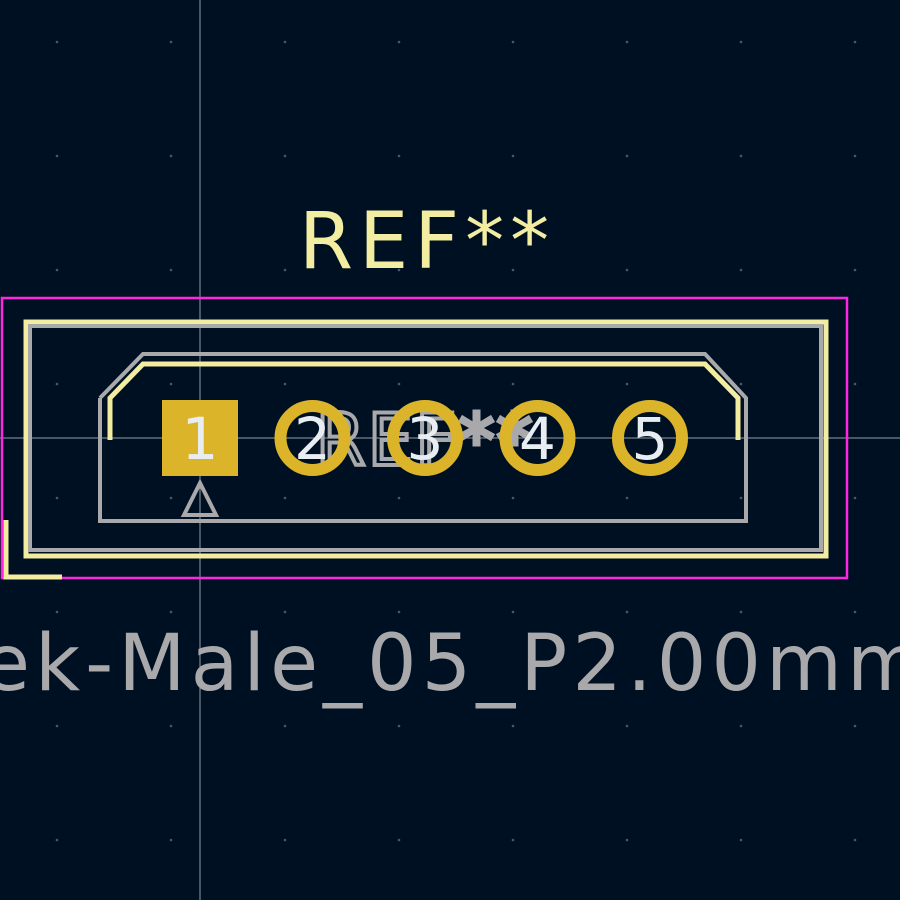  What do you see at coordinates (425, 439) in the screenshot?
I see `pad-number-label: 3` at bounding box center [425, 439].